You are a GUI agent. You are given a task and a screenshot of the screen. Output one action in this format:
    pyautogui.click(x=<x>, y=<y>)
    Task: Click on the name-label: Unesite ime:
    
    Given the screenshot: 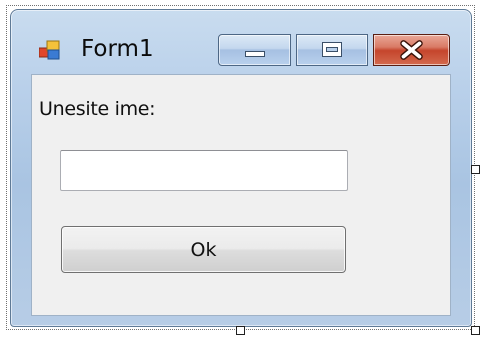 What is the action you would take?
    pyautogui.click(x=97, y=109)
    